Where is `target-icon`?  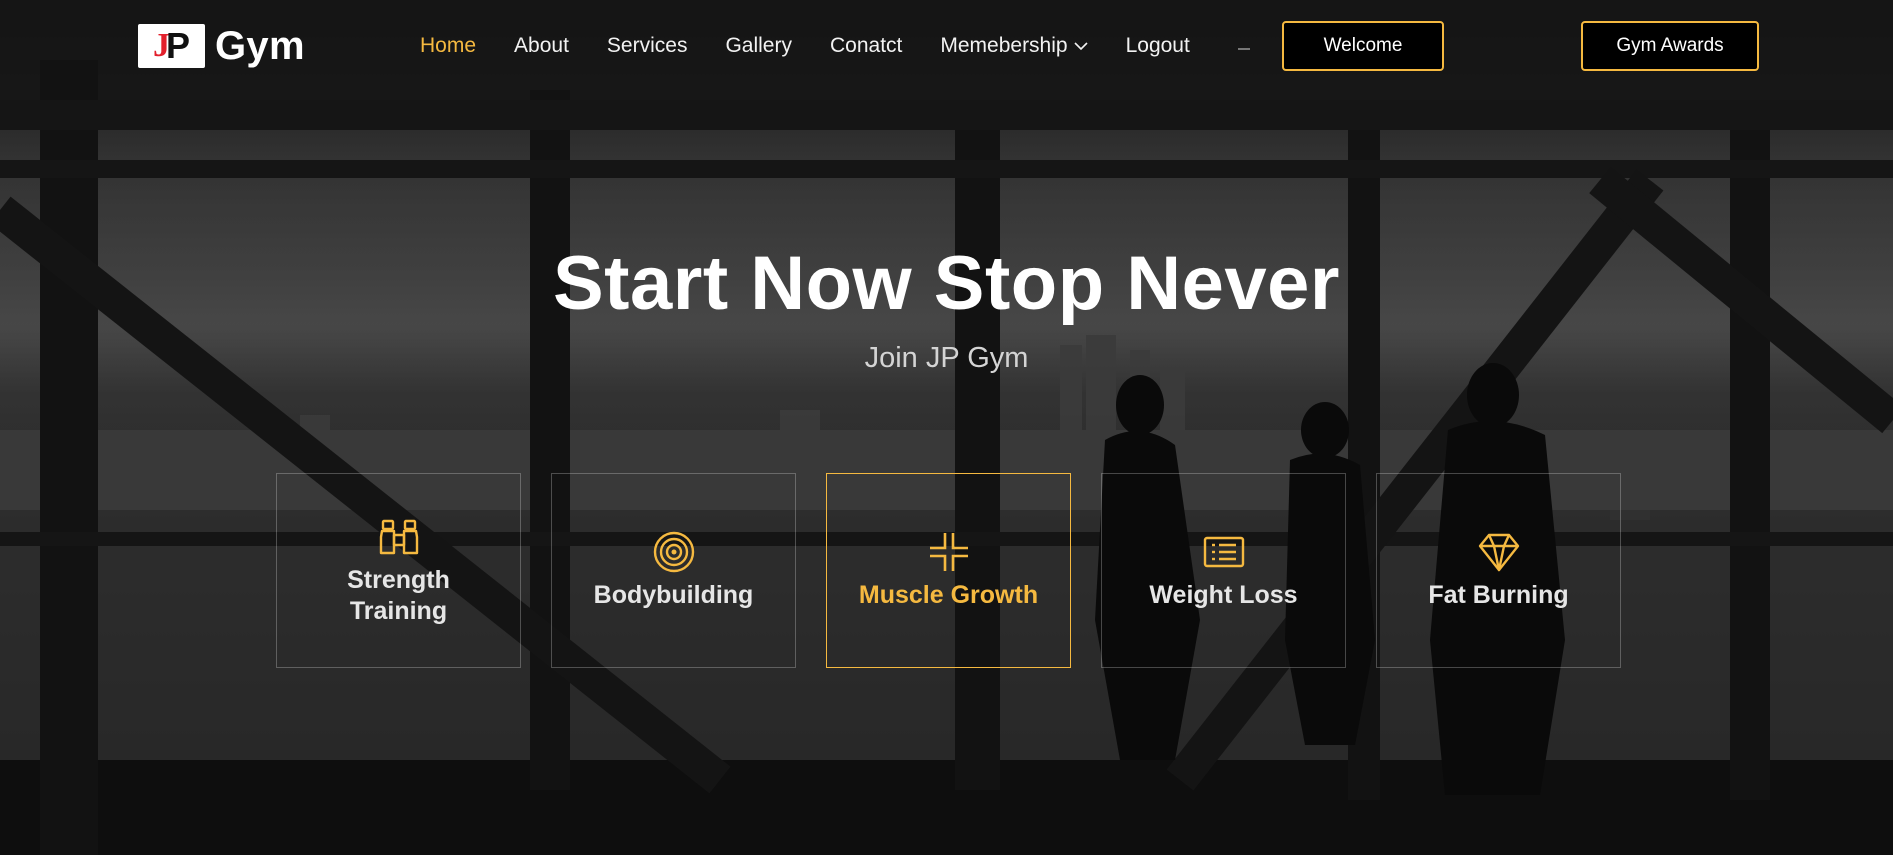 target-icon is located at coordinates (673, 552).